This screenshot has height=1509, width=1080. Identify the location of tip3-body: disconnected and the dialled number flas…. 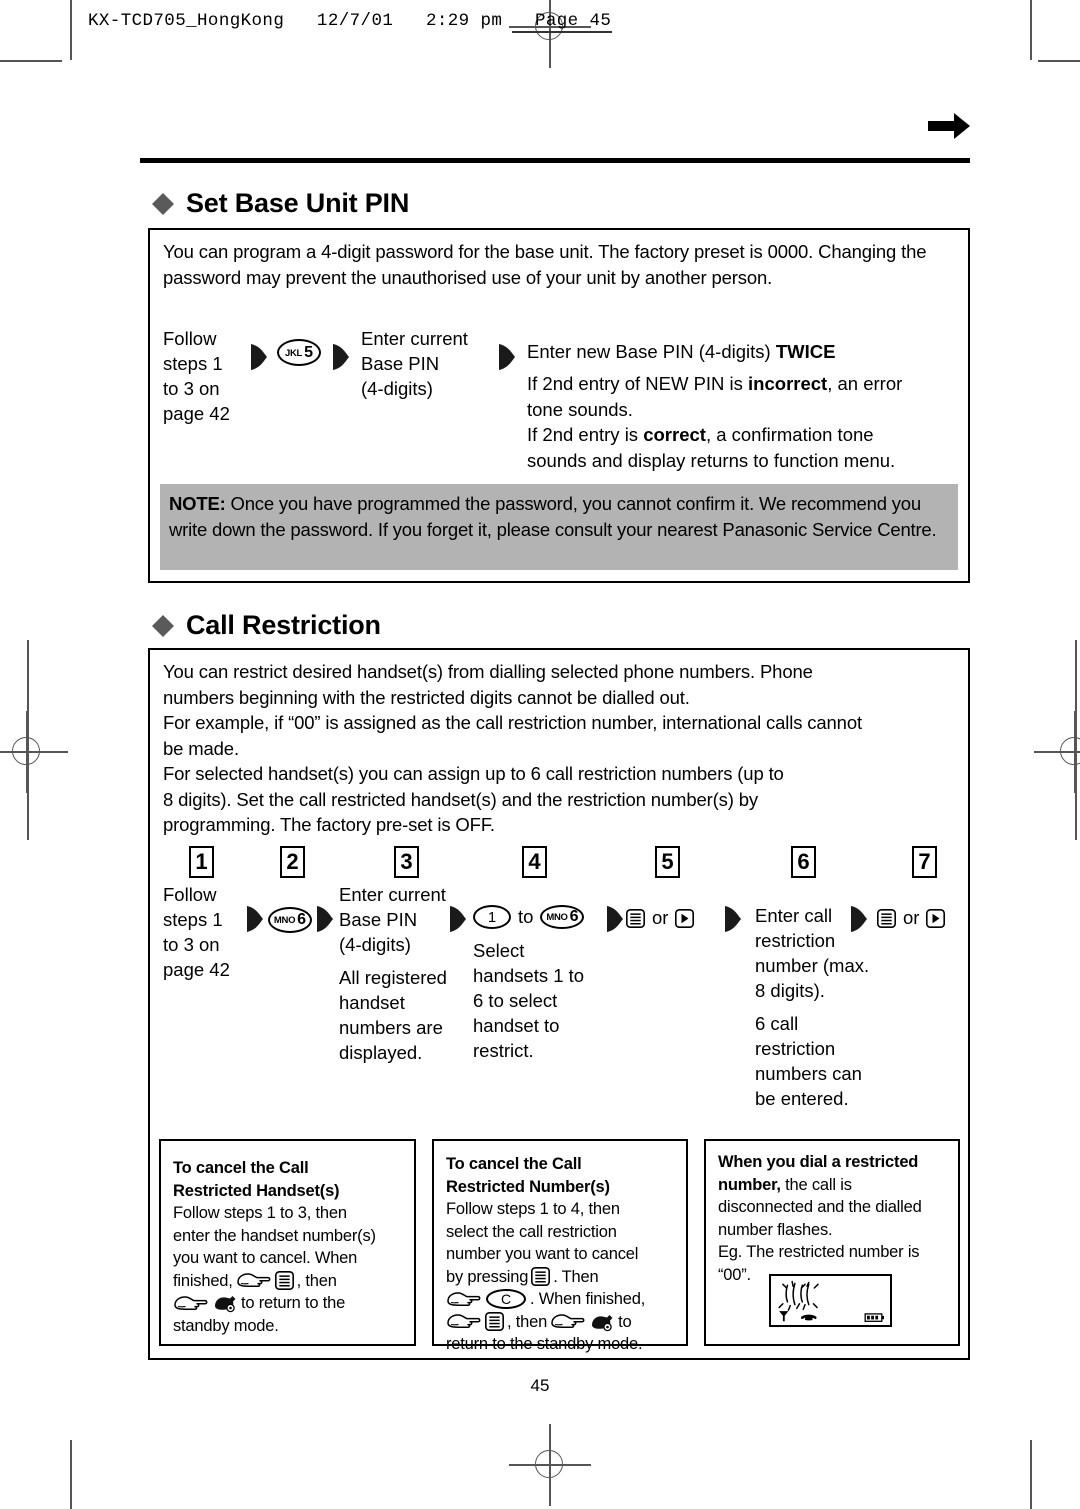
(832, 1241).